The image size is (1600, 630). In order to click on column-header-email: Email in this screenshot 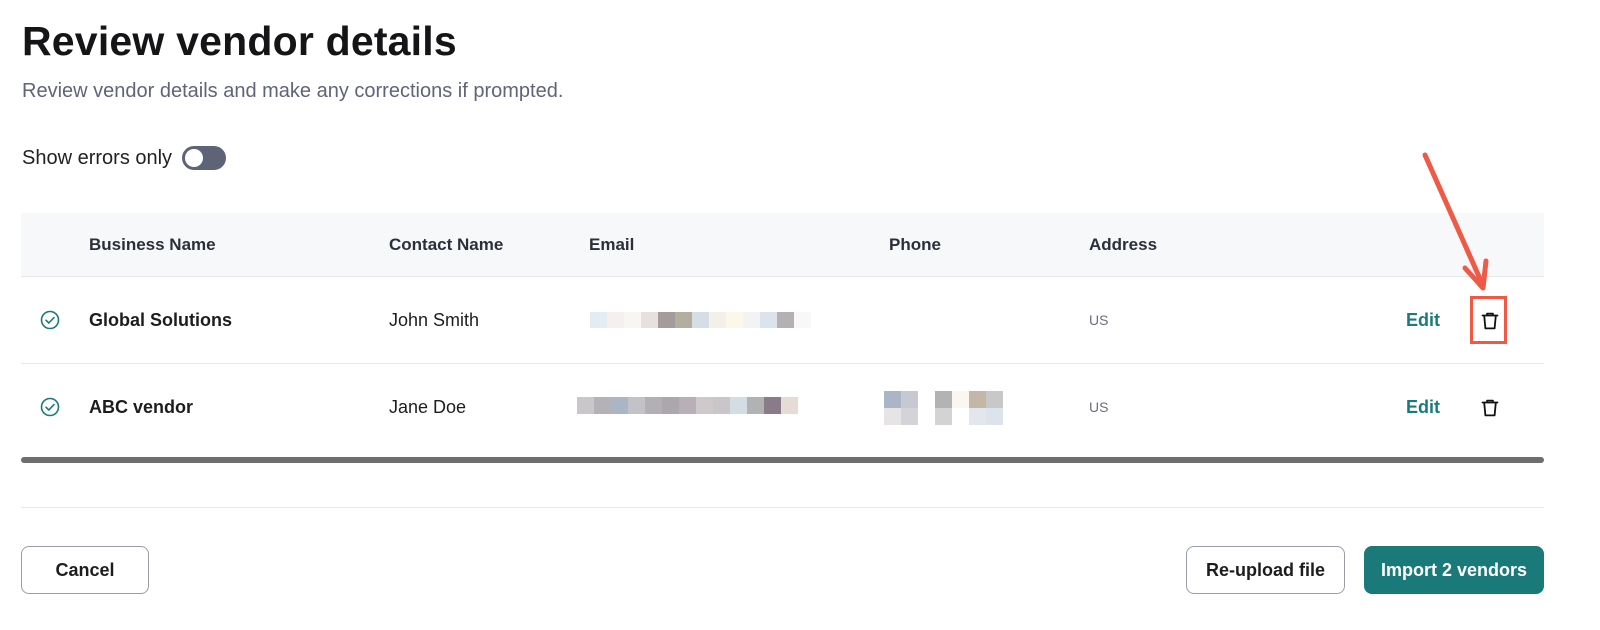, I will do `click(612, 244)`.